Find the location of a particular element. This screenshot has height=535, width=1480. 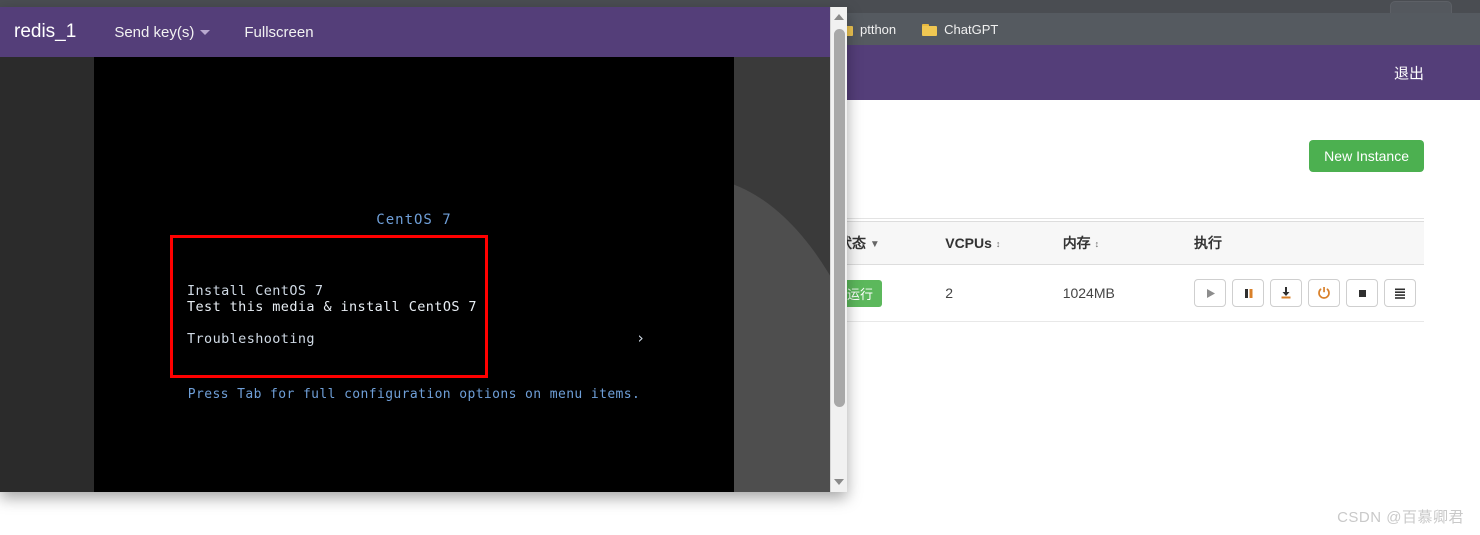

play-icon is located at coordinates (1210, 293).